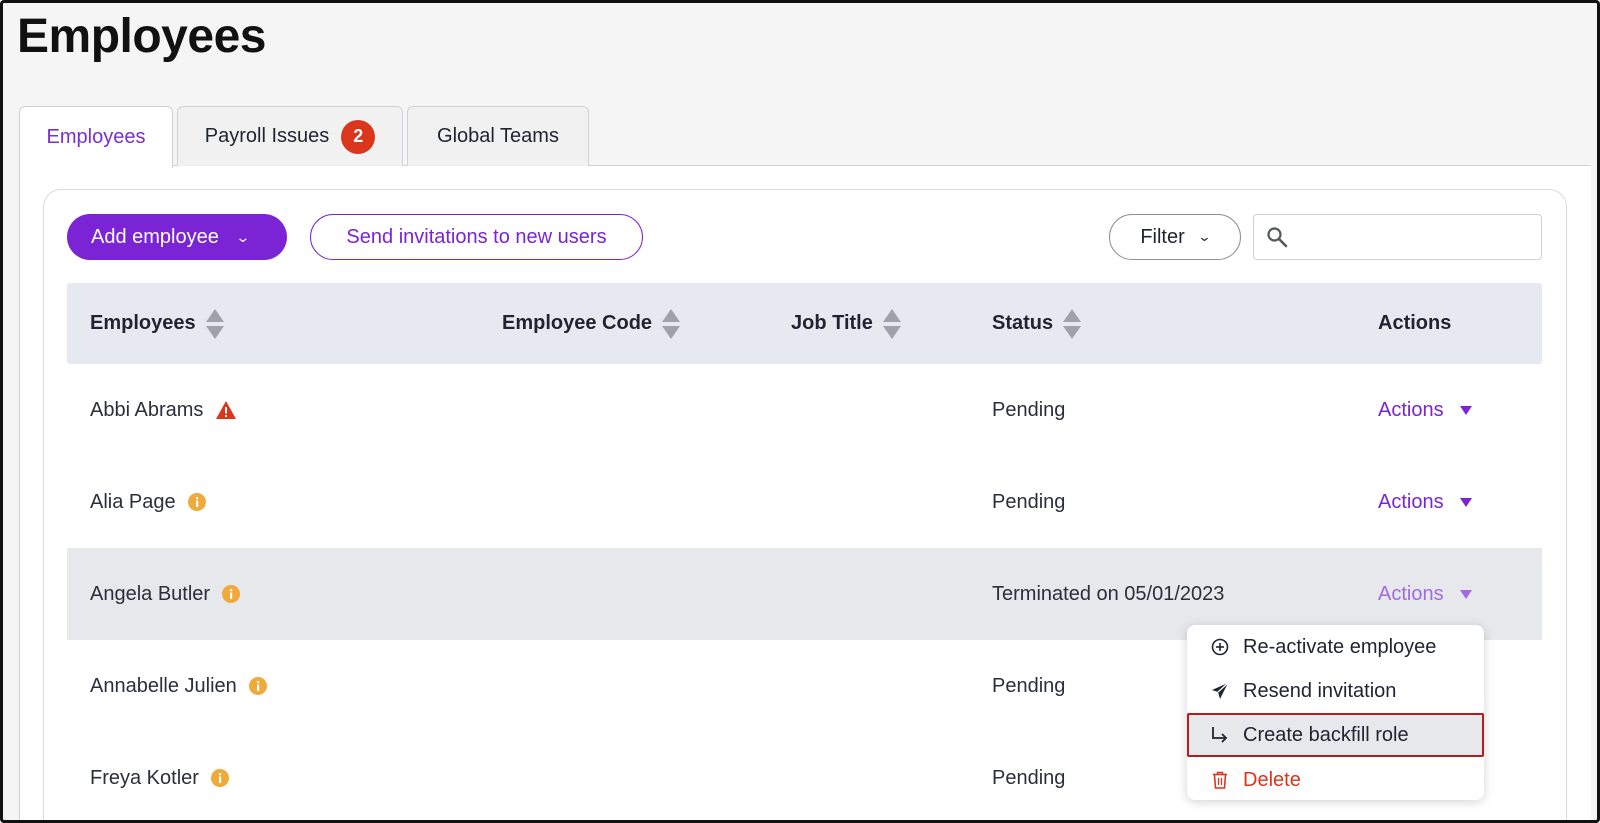  Describe the element at coordinates (226, 410) in the screenshot. I see `warning-icon` at that location.